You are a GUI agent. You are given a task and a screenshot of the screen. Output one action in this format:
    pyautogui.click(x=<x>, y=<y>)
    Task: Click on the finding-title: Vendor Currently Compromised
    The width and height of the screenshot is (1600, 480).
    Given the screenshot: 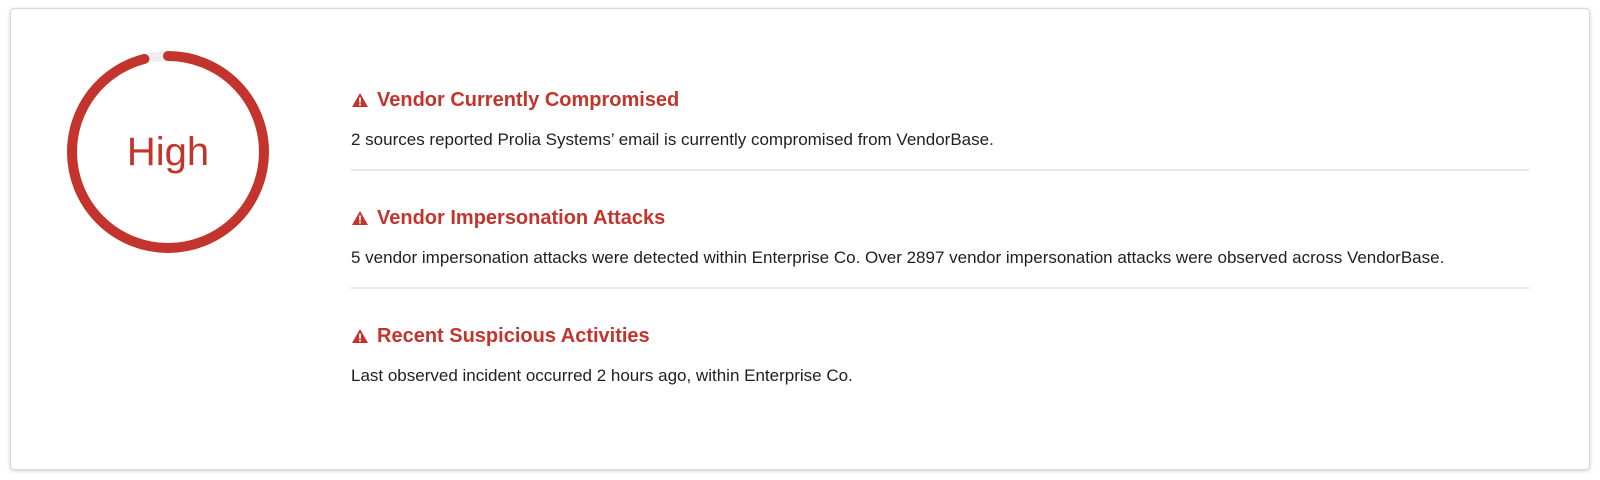 What is the action you would take?
    pyautogui.click(x=528, y=99)
    